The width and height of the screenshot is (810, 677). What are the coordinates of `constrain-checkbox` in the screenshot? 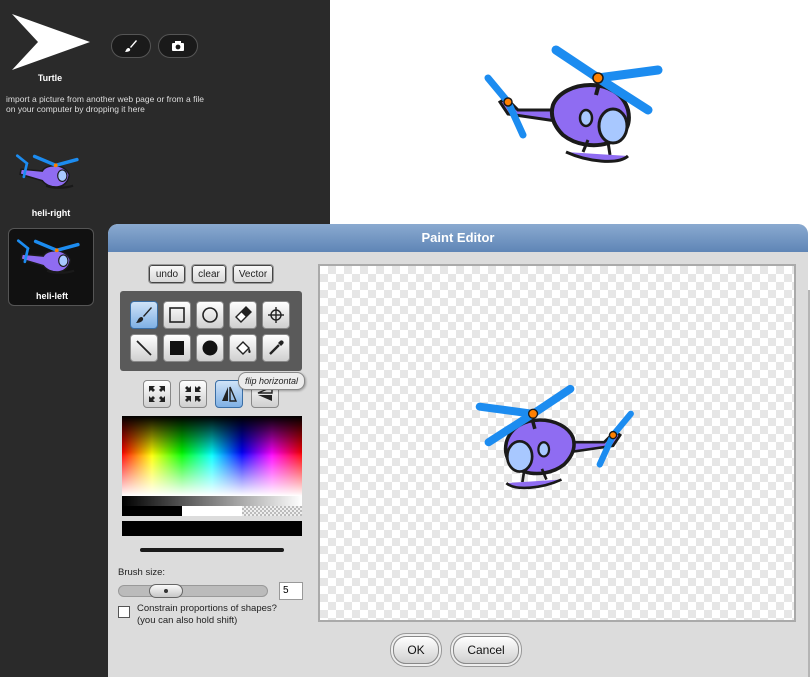 It's located at (124, 612).